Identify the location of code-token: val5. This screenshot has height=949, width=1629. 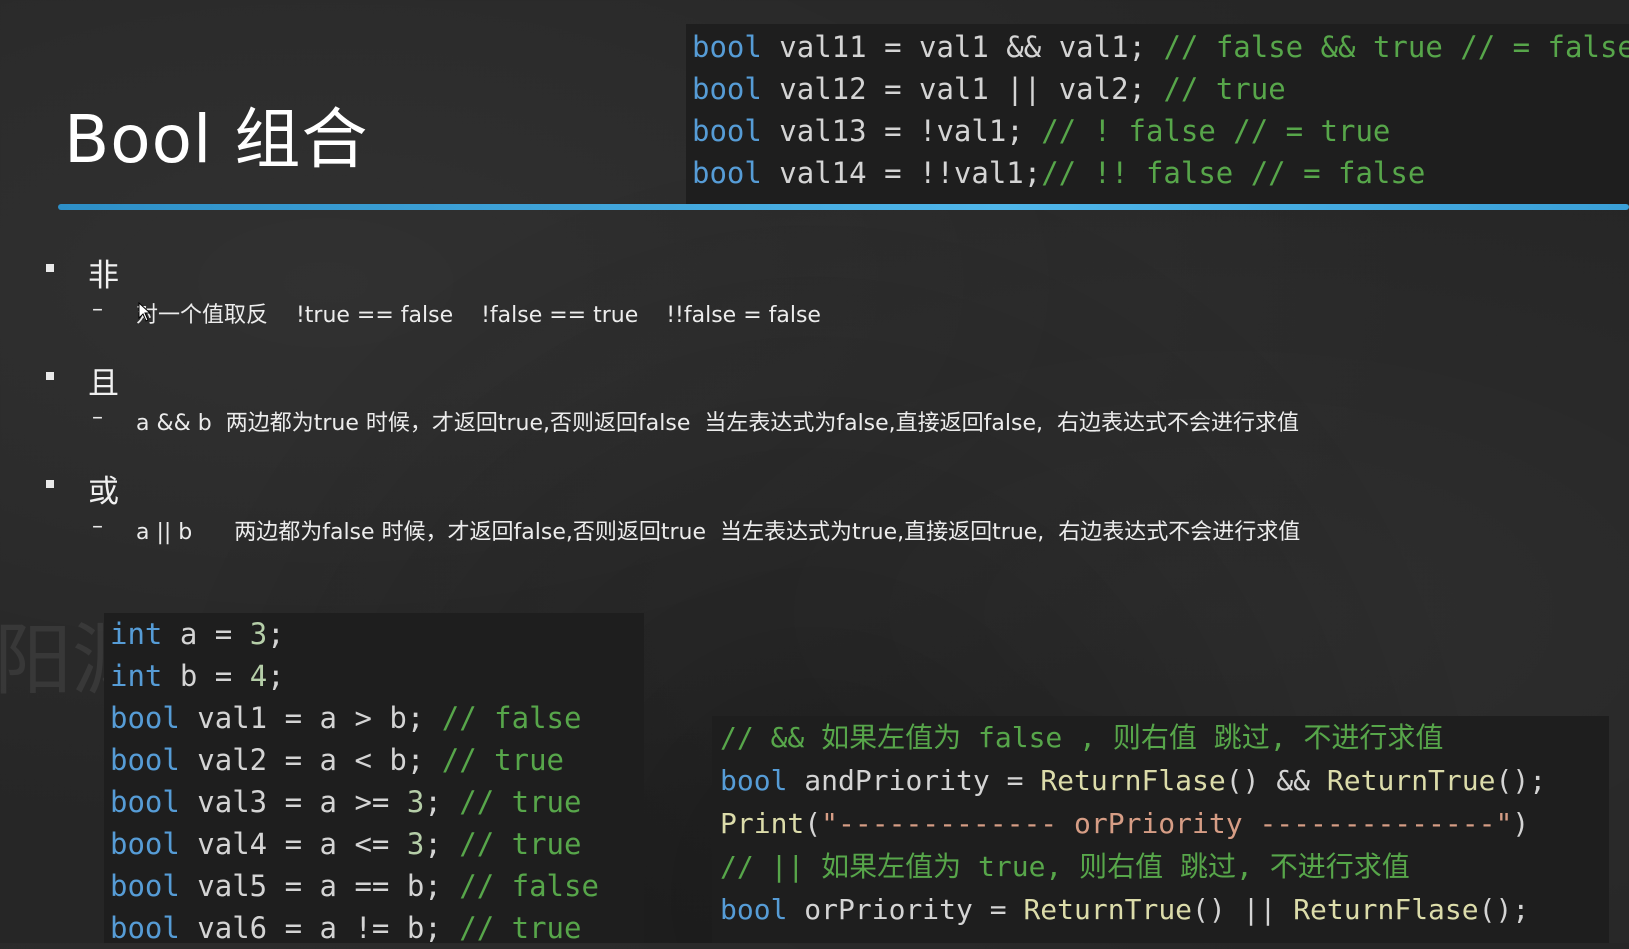
(232, 886).